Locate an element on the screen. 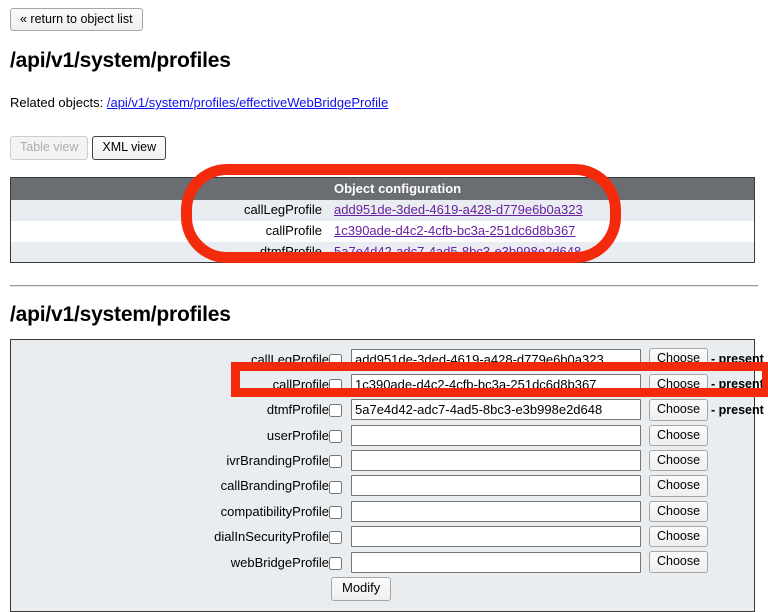  profile-field-row: ivrBrandingProfile Choose is located at coordinates (382, 460).